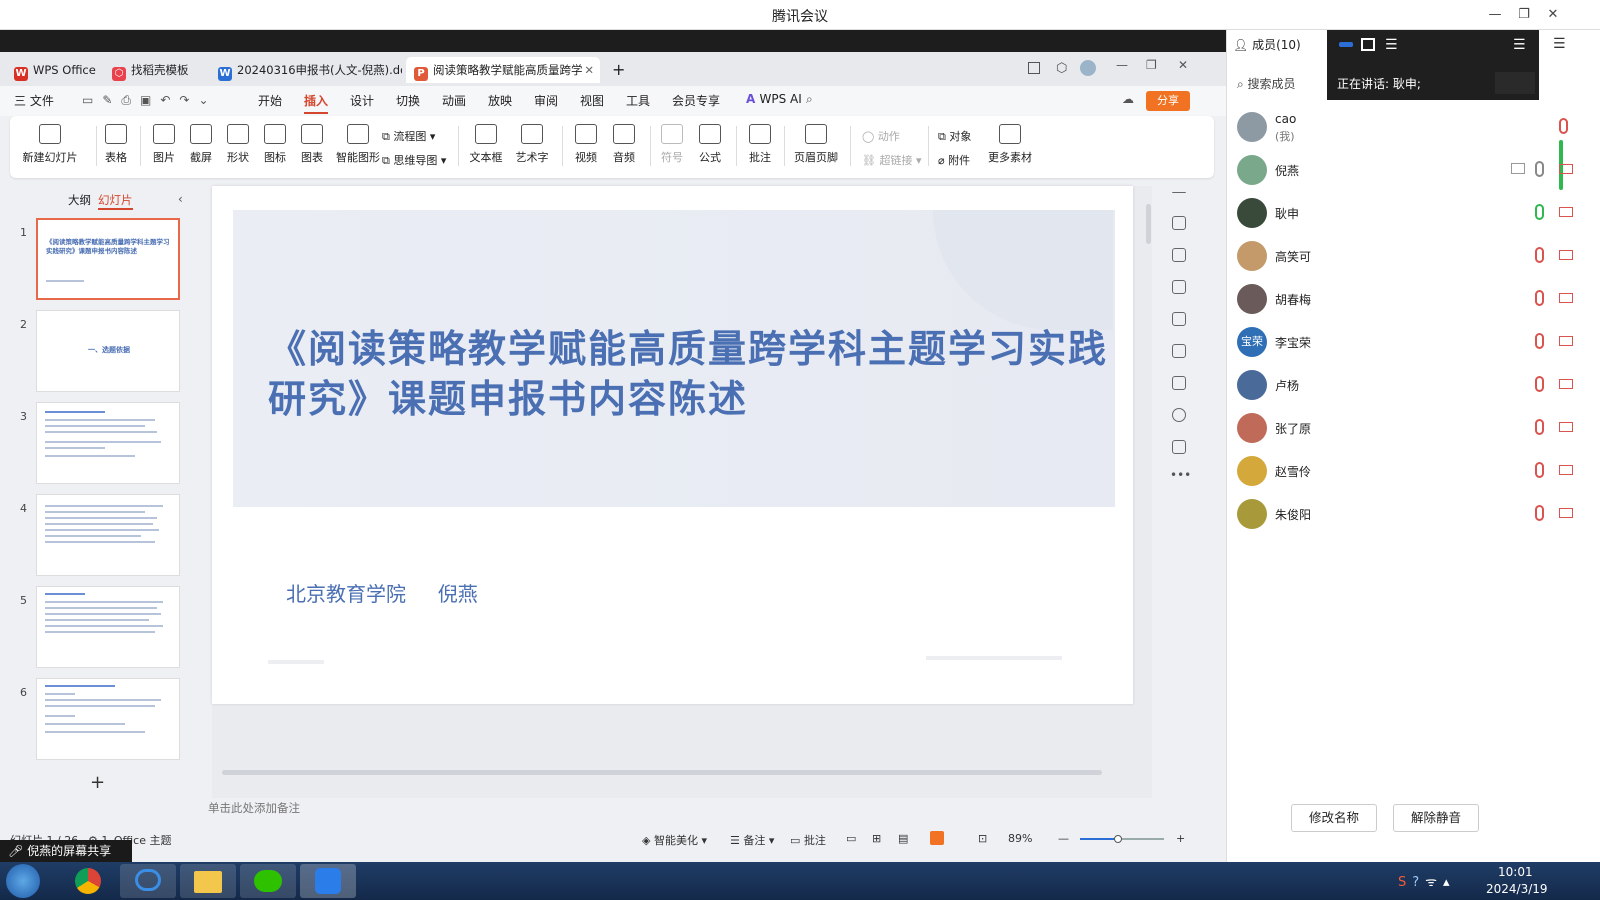 The height and width of the screenshot is (900, 1600). What do you see at coordinates (268, 881) in the screenshot?
I see `wechat-taskbar-icon` at bounding box center [268, 881].